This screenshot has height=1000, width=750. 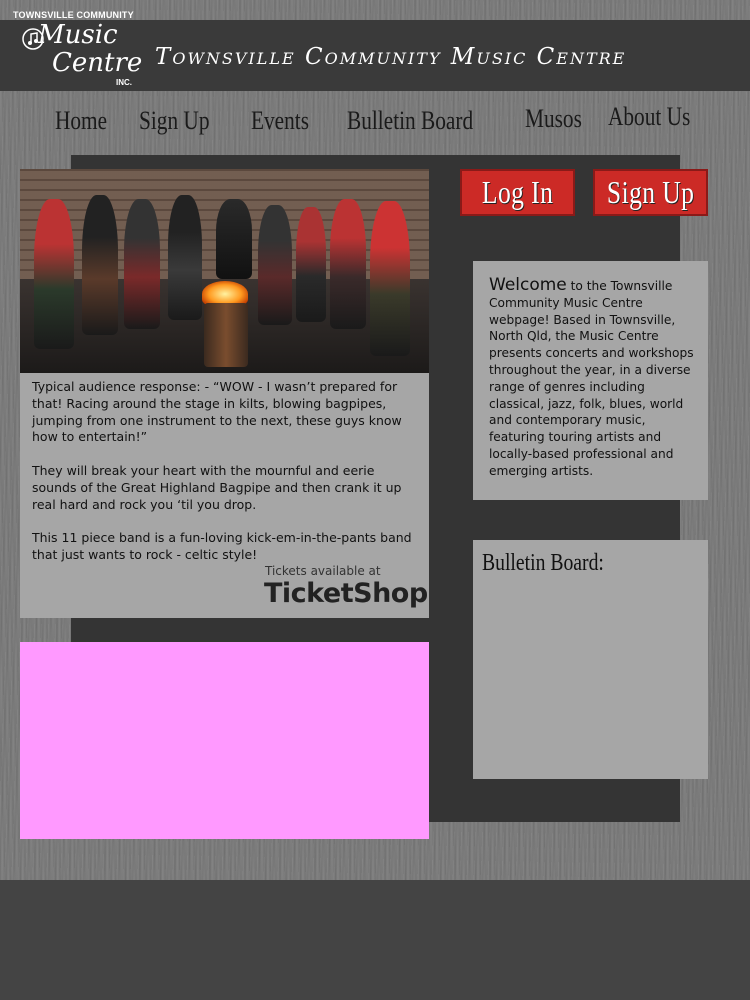 I want to click on logo-script-centre: Centre, so click(x=97, y=63).